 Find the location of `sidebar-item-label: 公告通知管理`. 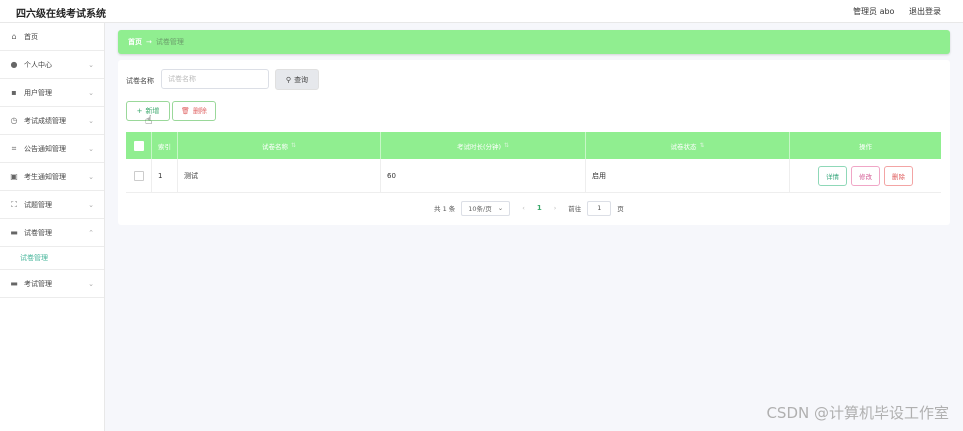

sidebar-item-label: 公告通知管理 is located at coordinates (45, 148).